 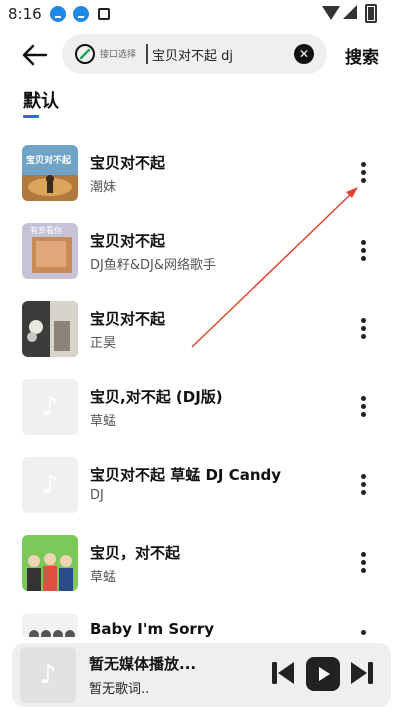 I want to click on player-lyrics: 暂无歌词.., so click(x=119, y=689).